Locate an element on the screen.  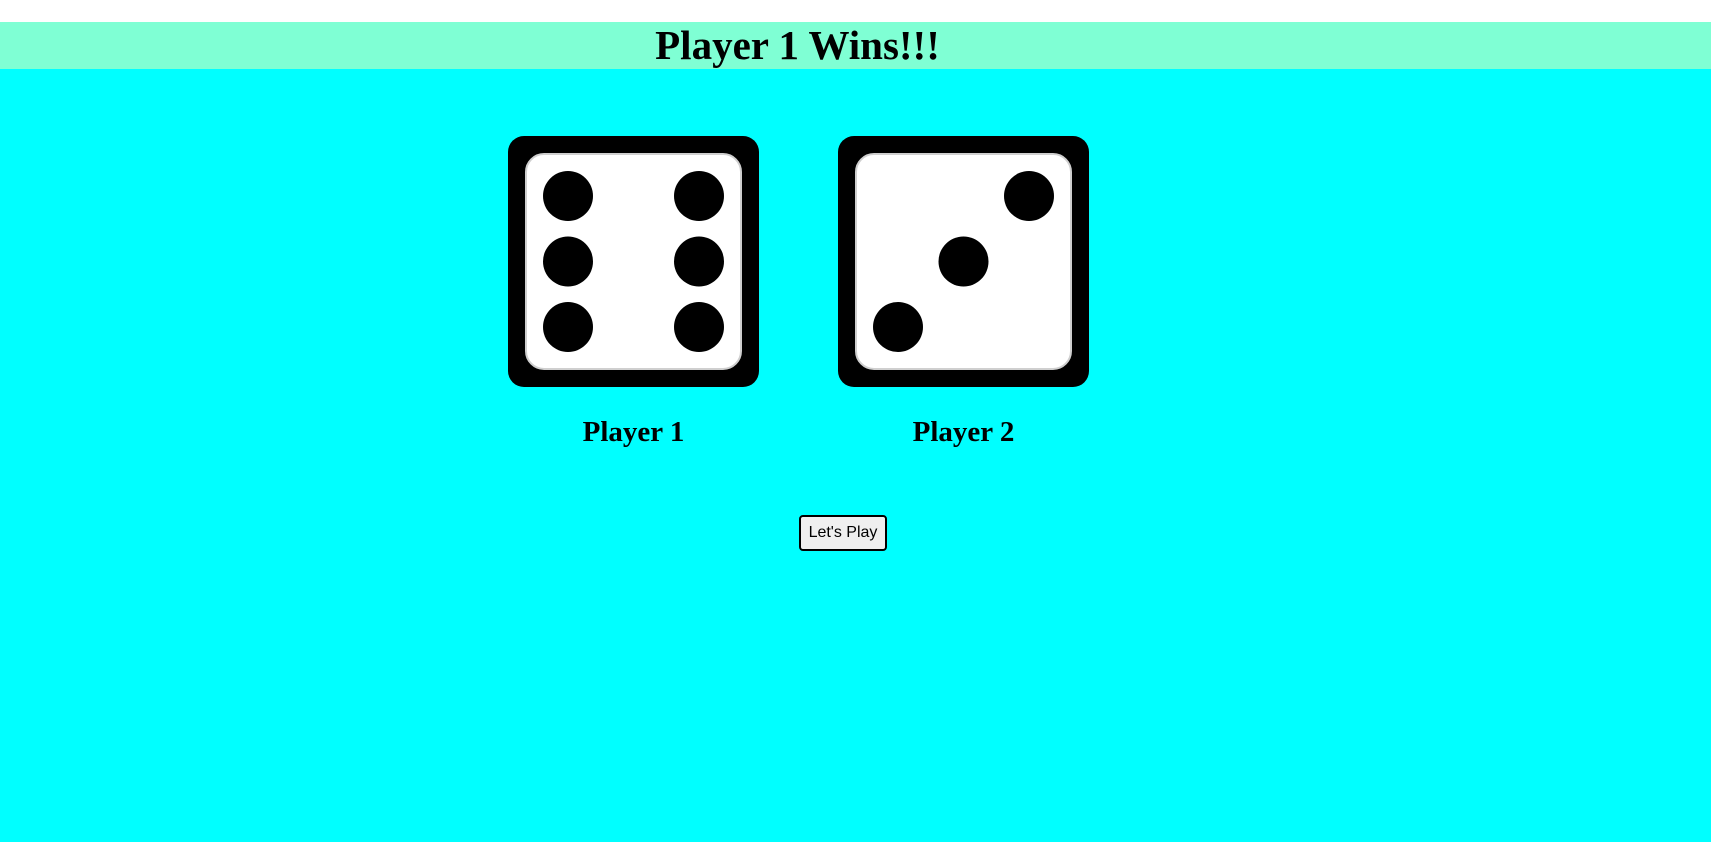
dice-three-icon is located at coordinates (963, 261).